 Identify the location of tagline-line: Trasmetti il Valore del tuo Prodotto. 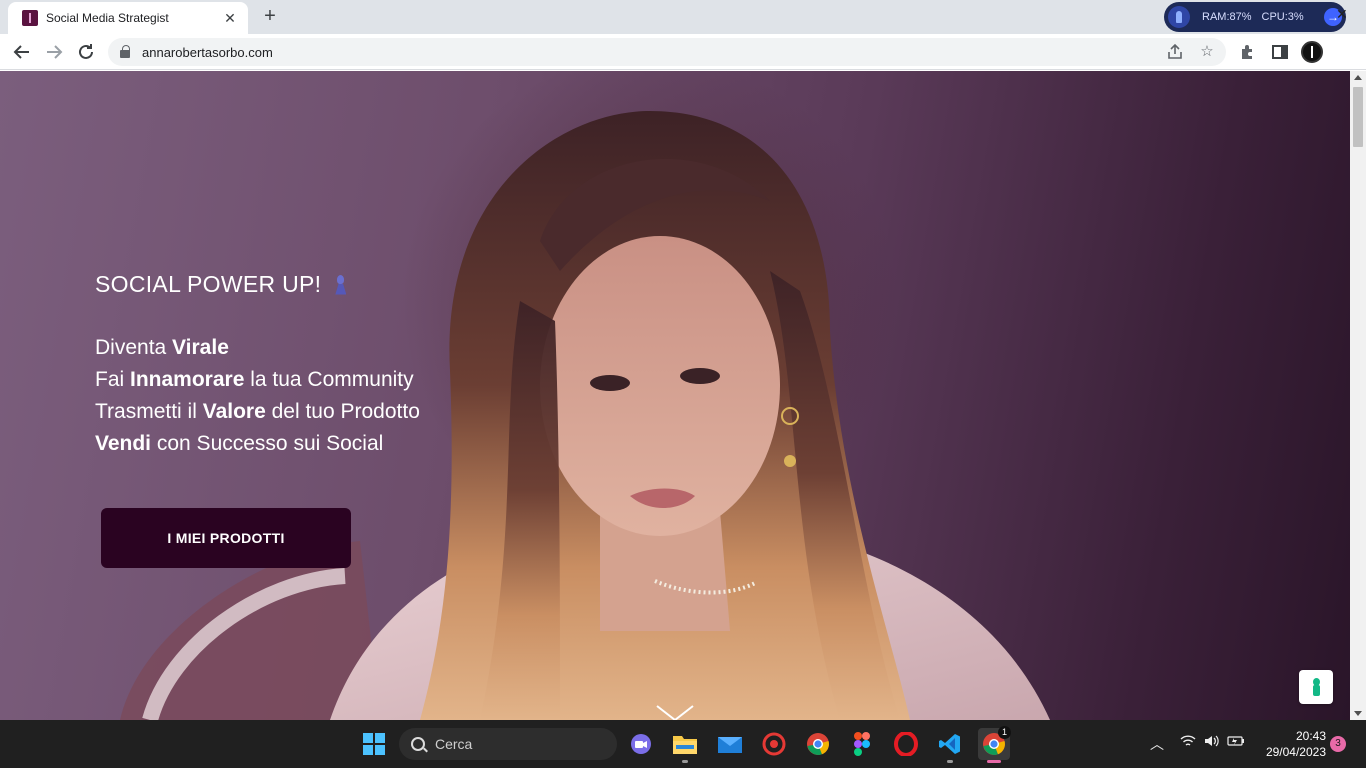
(257, 411).